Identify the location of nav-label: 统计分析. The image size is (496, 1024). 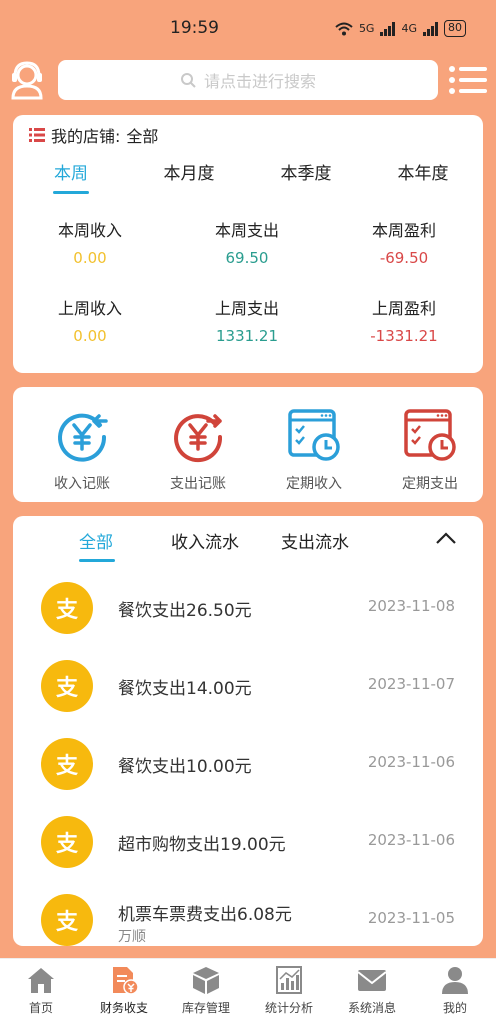
(288, 1008).